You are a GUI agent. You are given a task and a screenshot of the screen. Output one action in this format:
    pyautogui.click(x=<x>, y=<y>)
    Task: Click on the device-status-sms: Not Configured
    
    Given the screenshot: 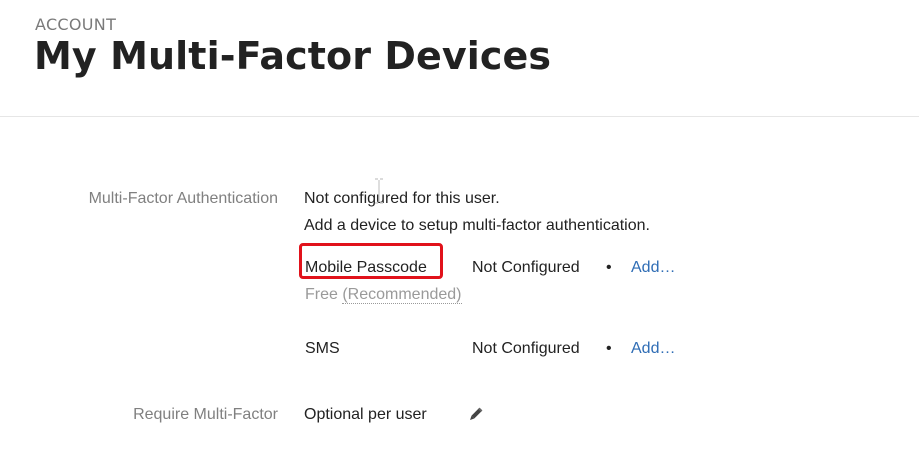 What is the action you would take?
    pyautogui.click(x=526, y=348)
    